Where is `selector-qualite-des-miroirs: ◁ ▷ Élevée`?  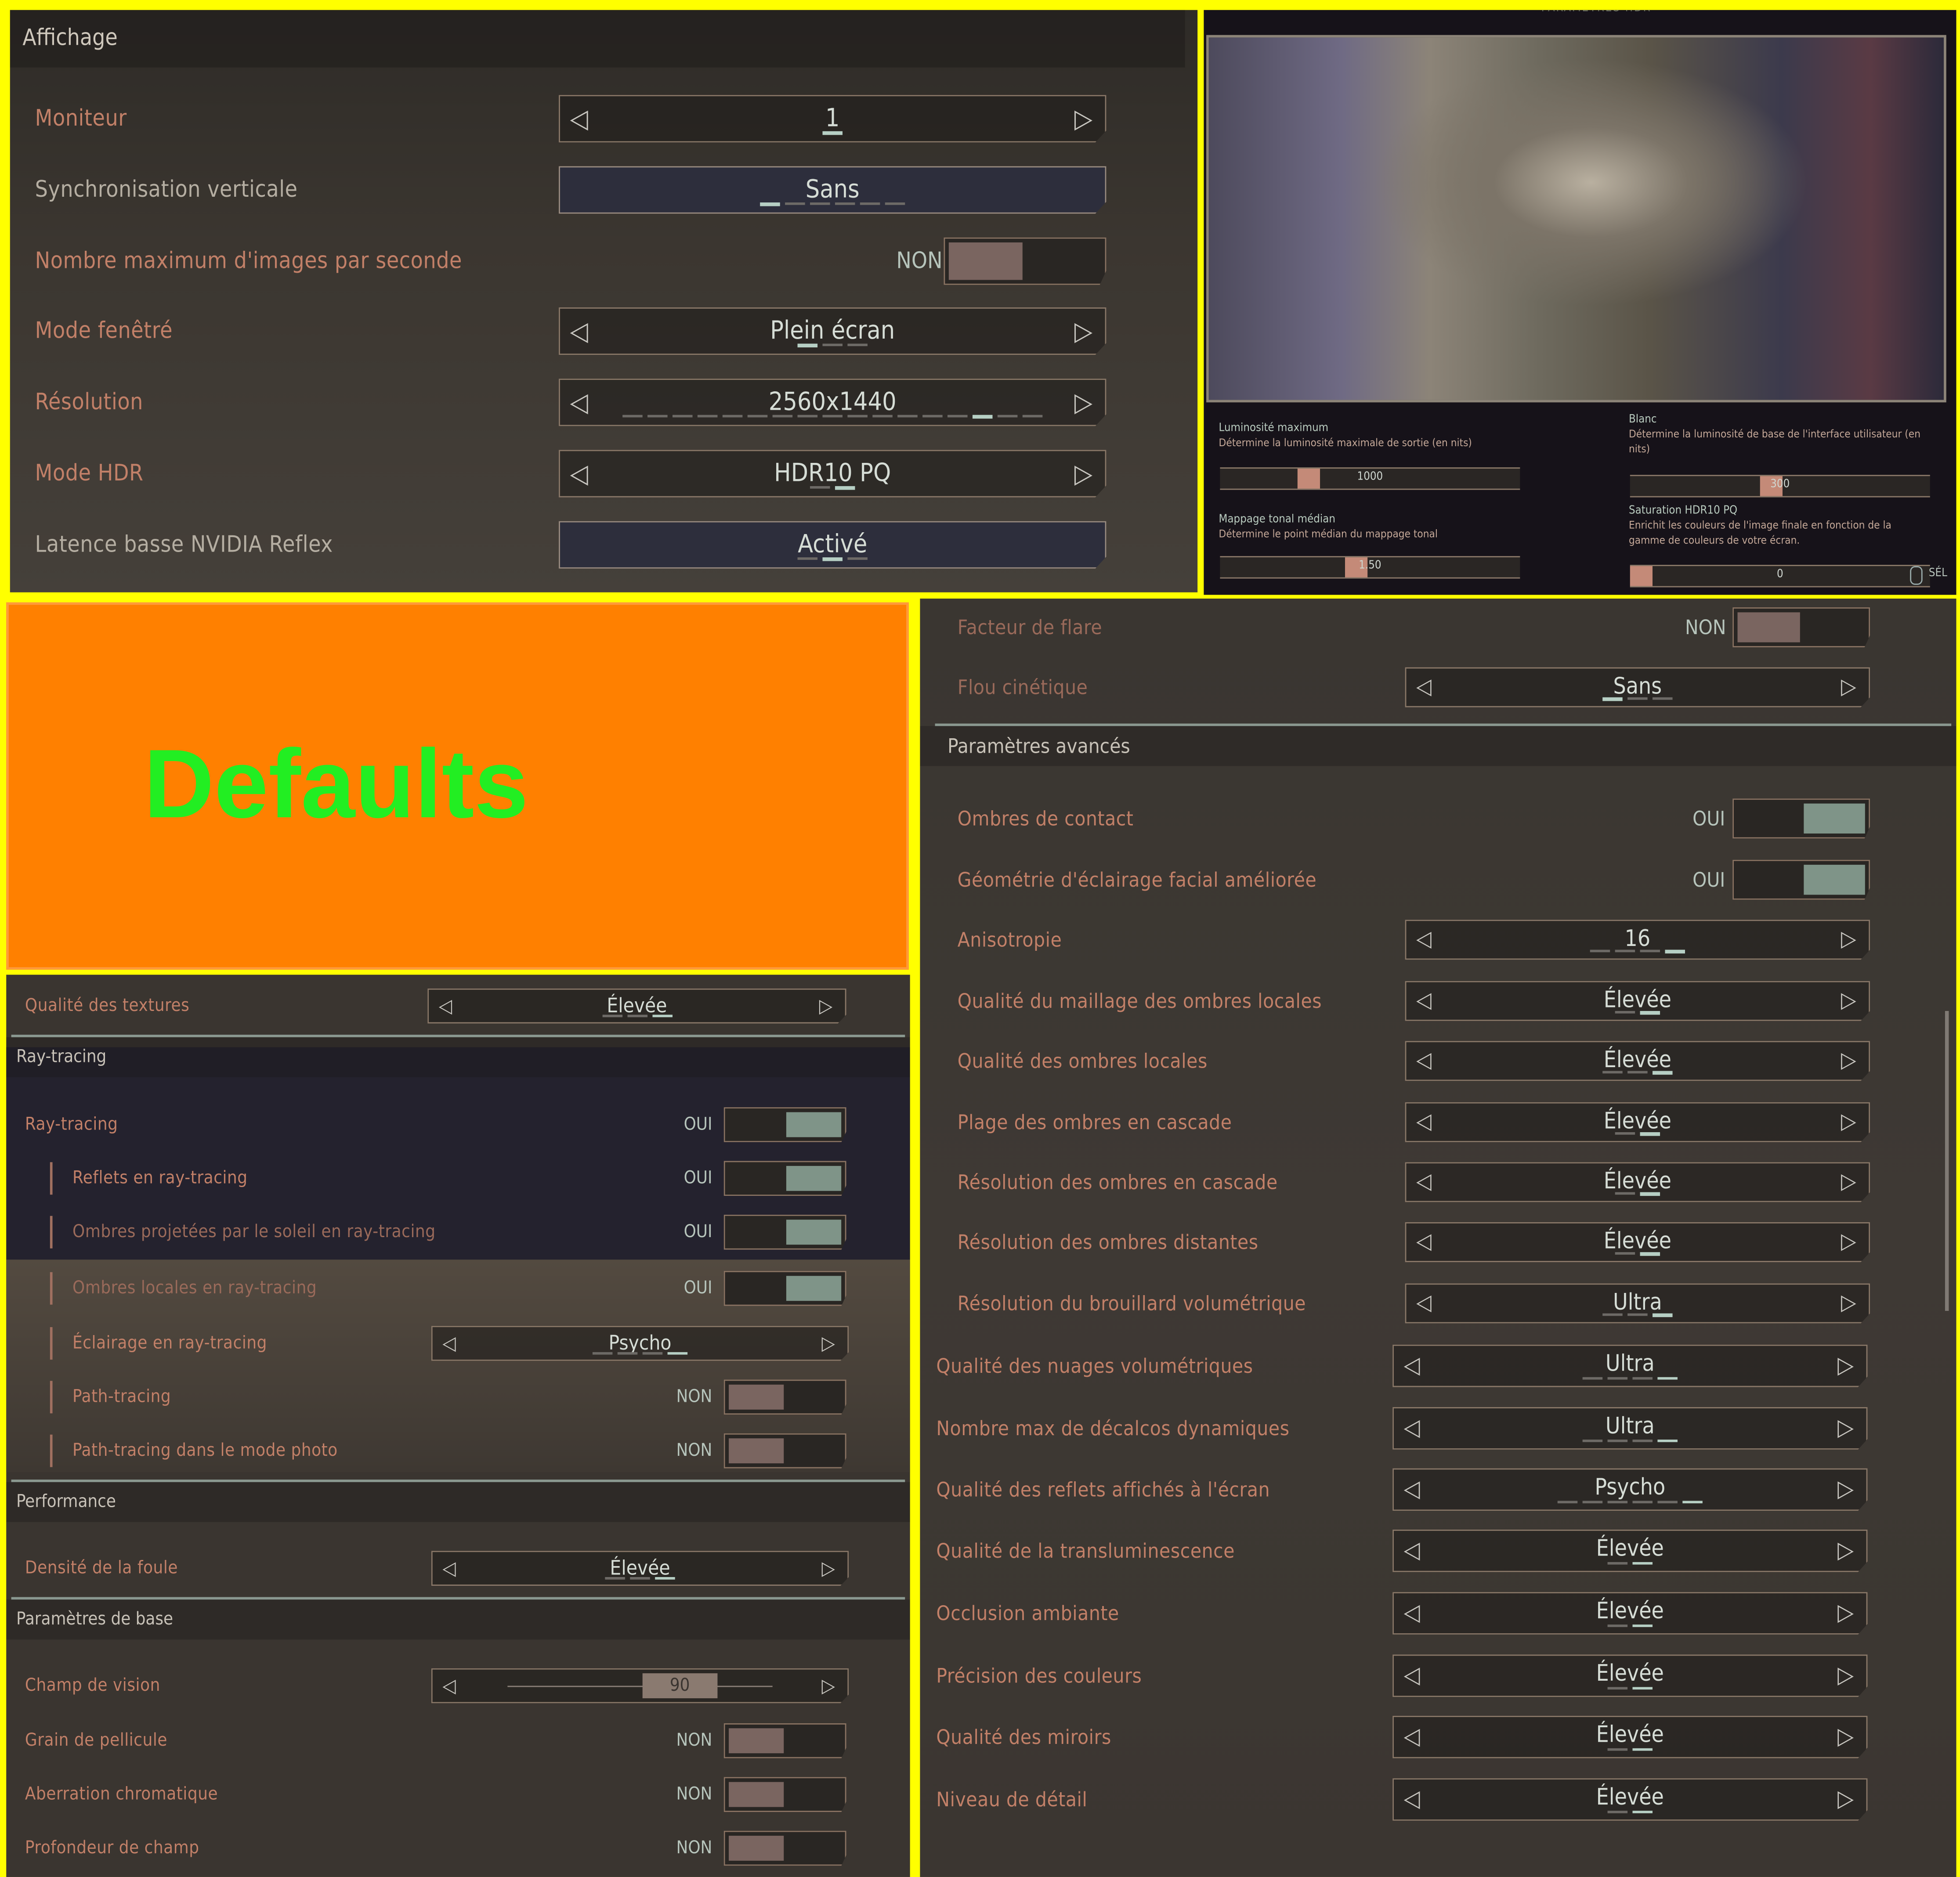
selector-qualite-des-miroirs: ◁ ▷ Élevée is located at coordinates (1630, 1736).